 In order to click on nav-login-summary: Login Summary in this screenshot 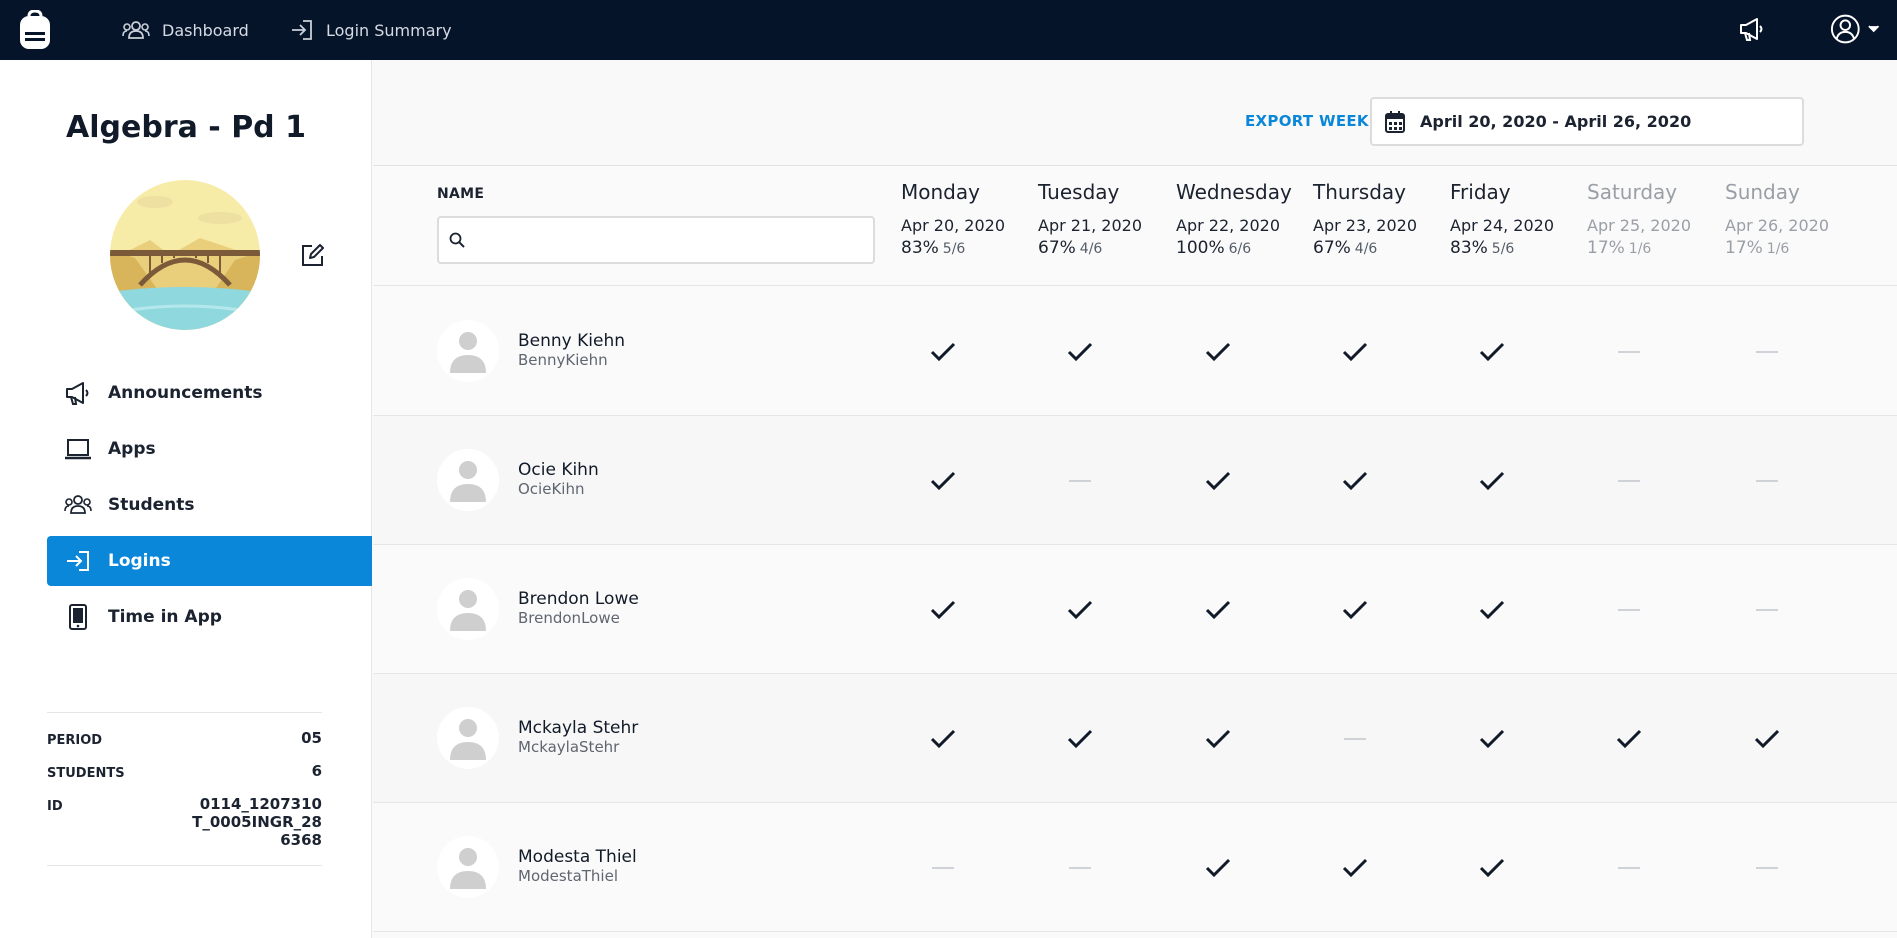, I will do `click(371, 30)`.